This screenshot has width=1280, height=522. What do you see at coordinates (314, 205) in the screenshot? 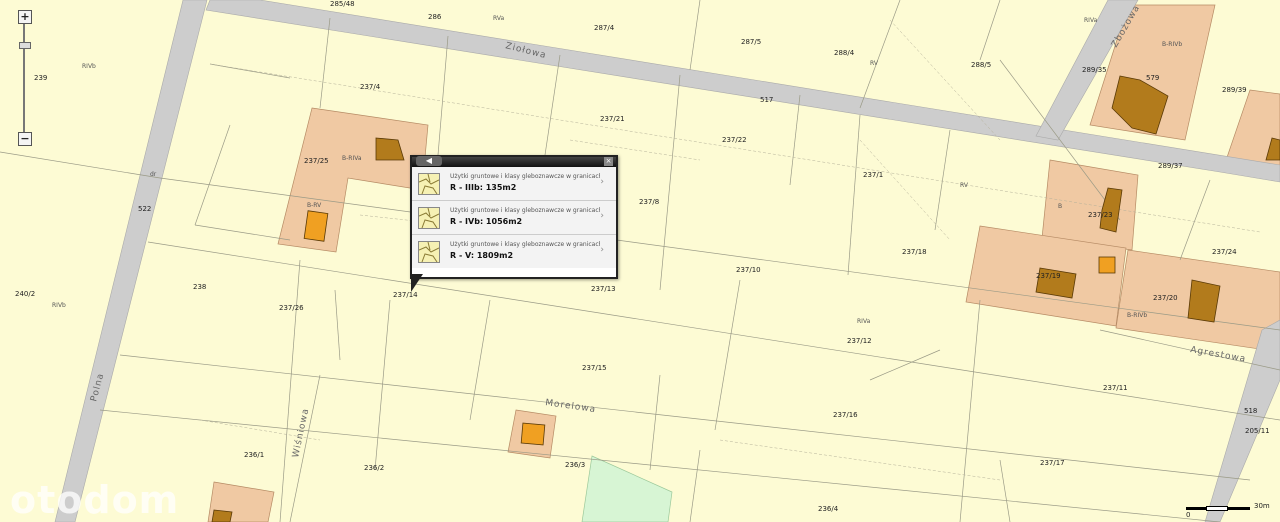
I see `land-class-label: B-RV` at bounding box center [314, 205].